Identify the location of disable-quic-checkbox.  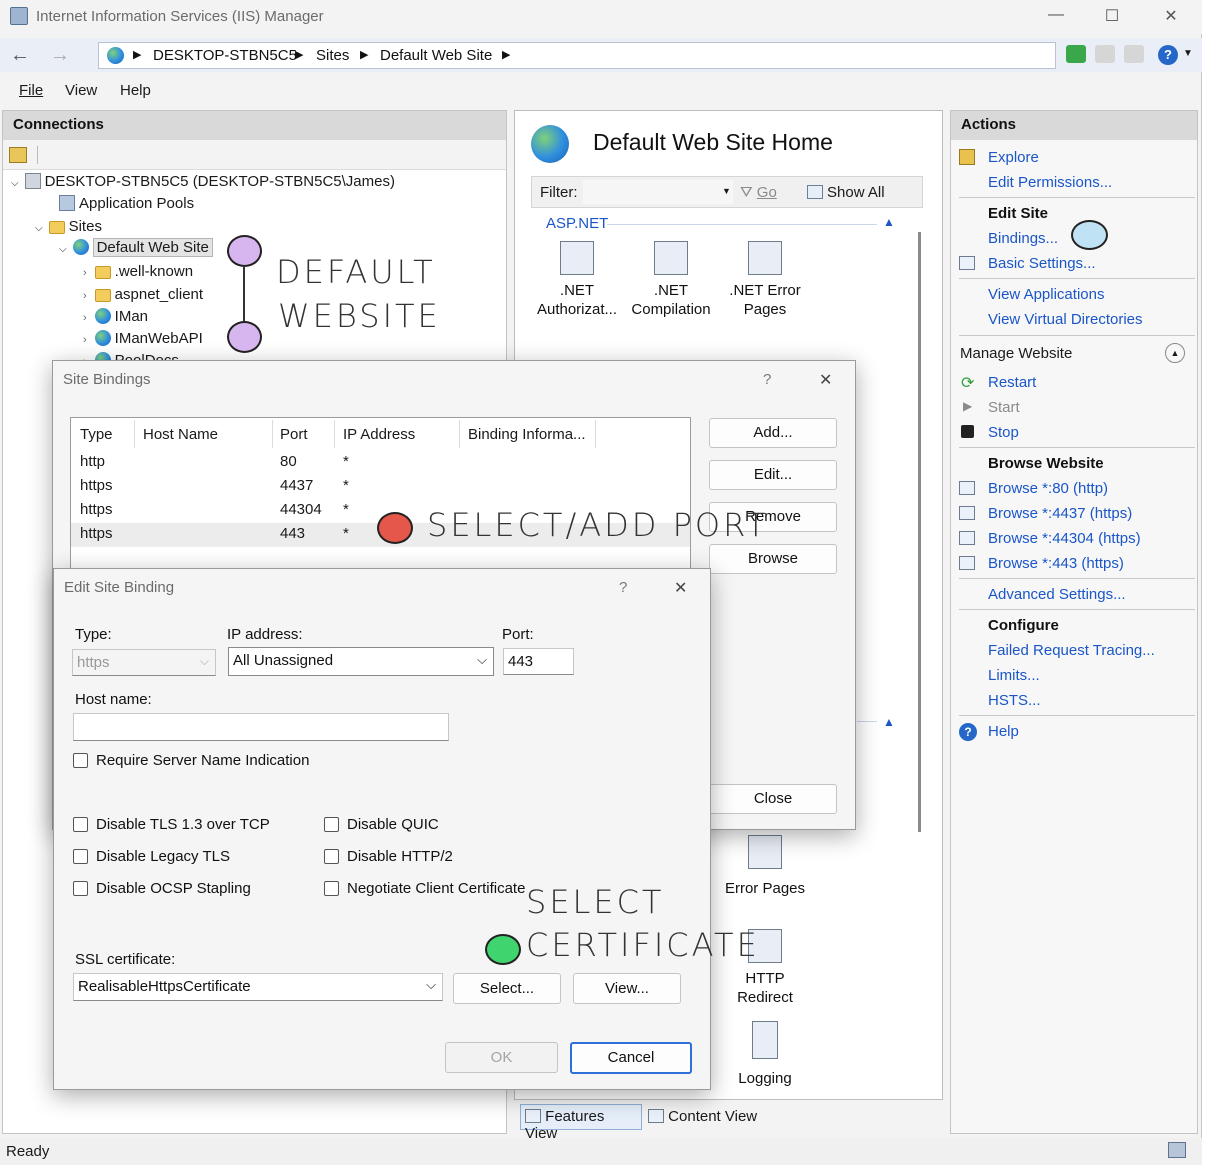
(331, 824).